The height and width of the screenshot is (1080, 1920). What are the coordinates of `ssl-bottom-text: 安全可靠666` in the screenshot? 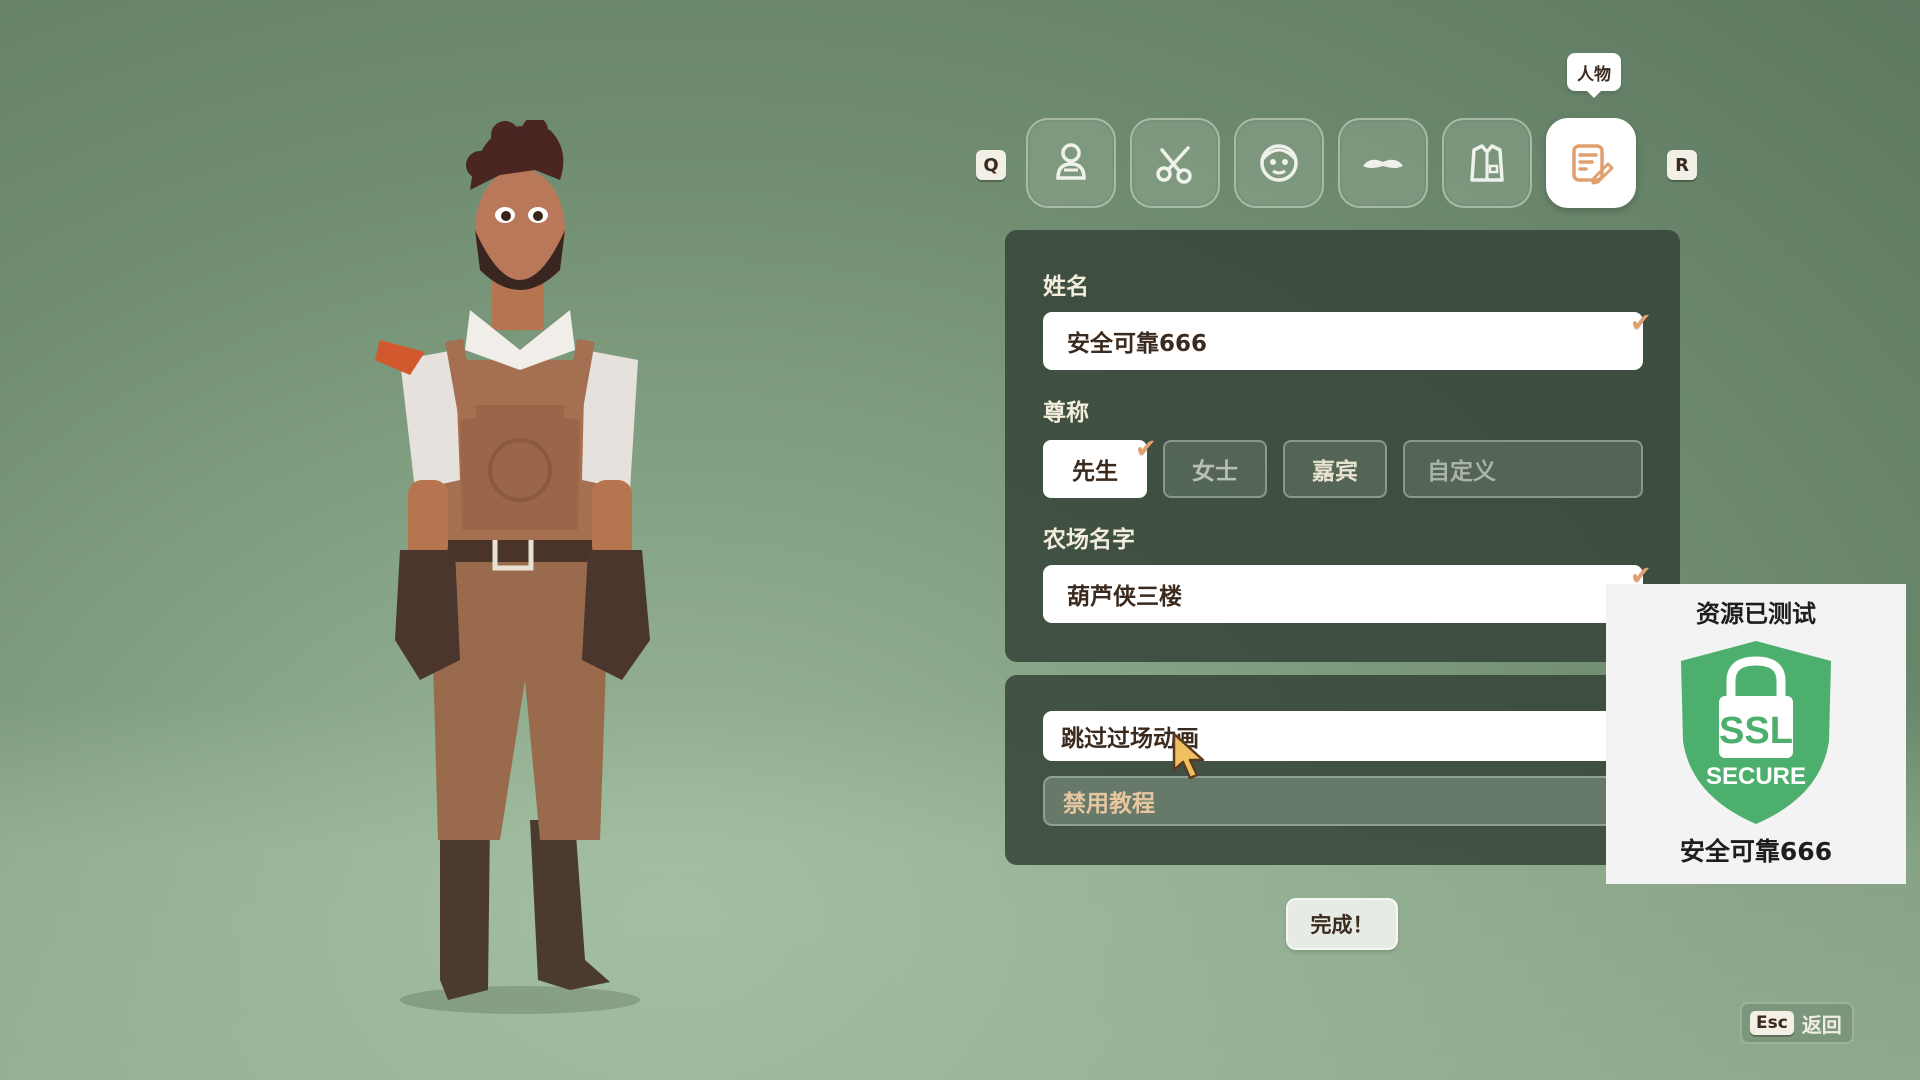 It's located at (1756, 851).